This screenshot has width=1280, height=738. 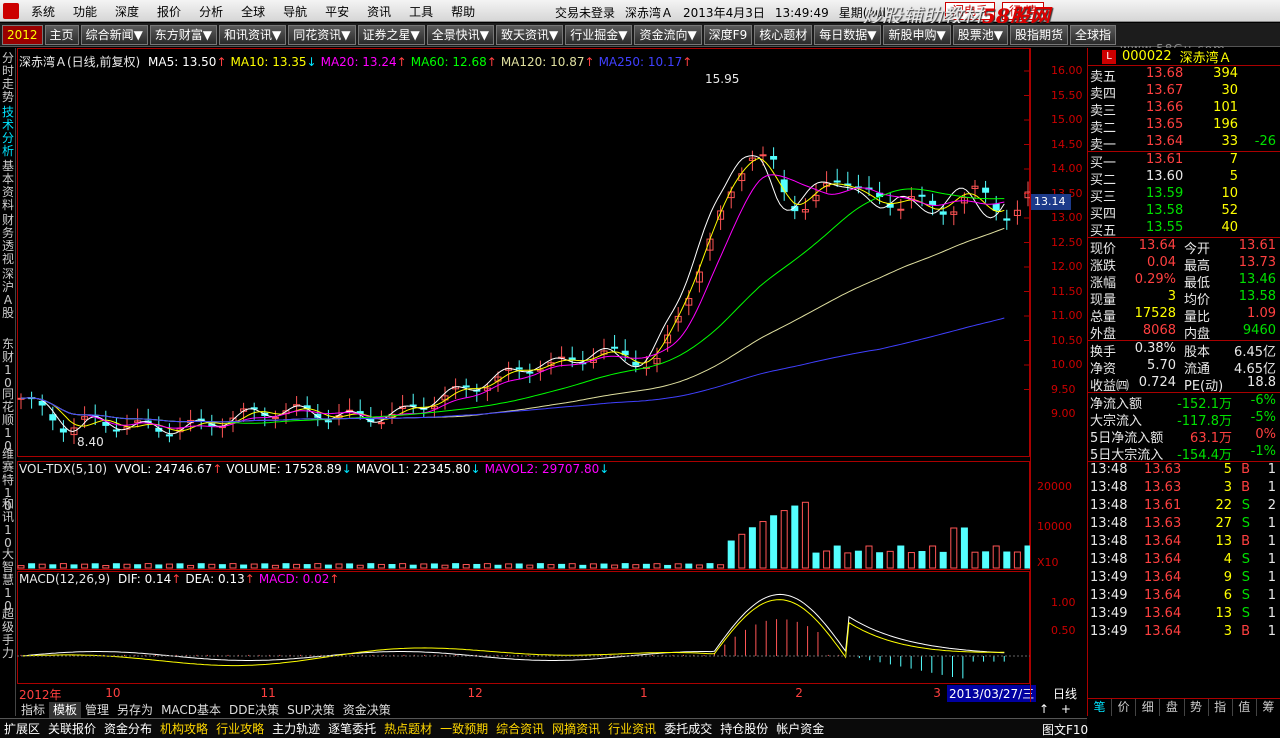 I want to click on extension-tab: 机构攻略, so click(x=184, y=728).